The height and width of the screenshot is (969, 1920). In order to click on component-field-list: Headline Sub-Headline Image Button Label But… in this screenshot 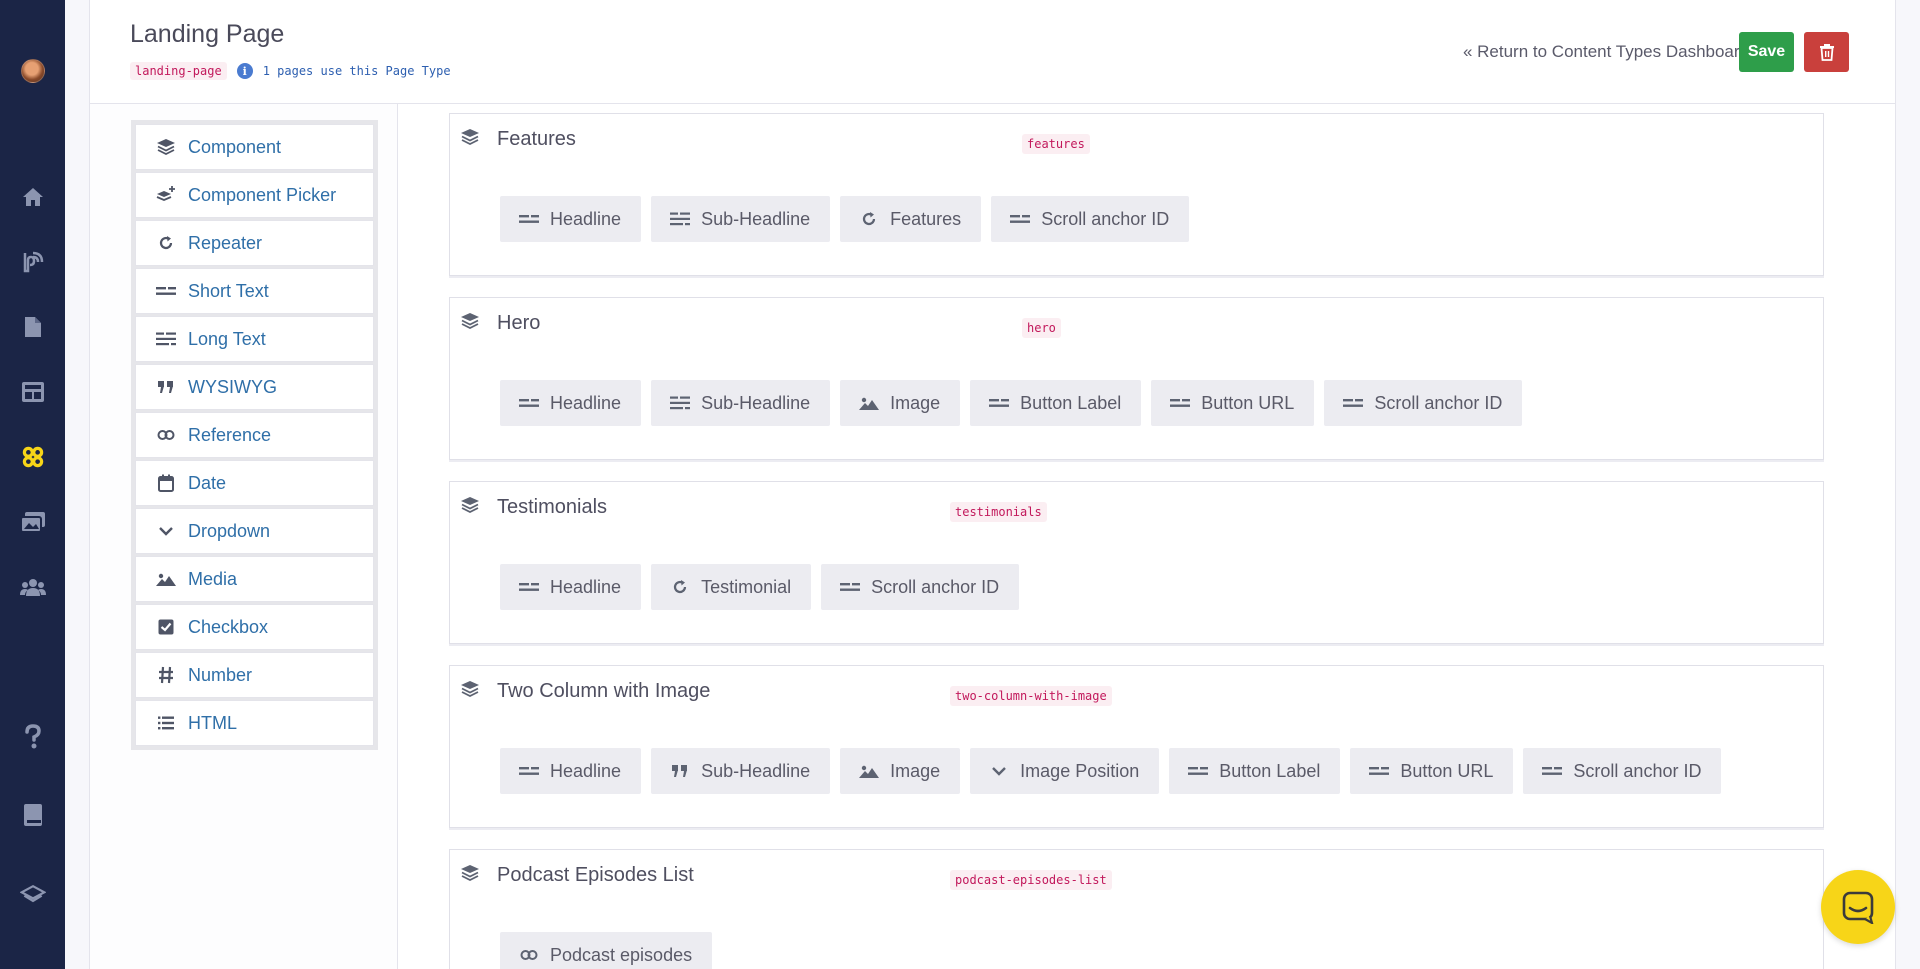, I will do `click(1011, 403)`.